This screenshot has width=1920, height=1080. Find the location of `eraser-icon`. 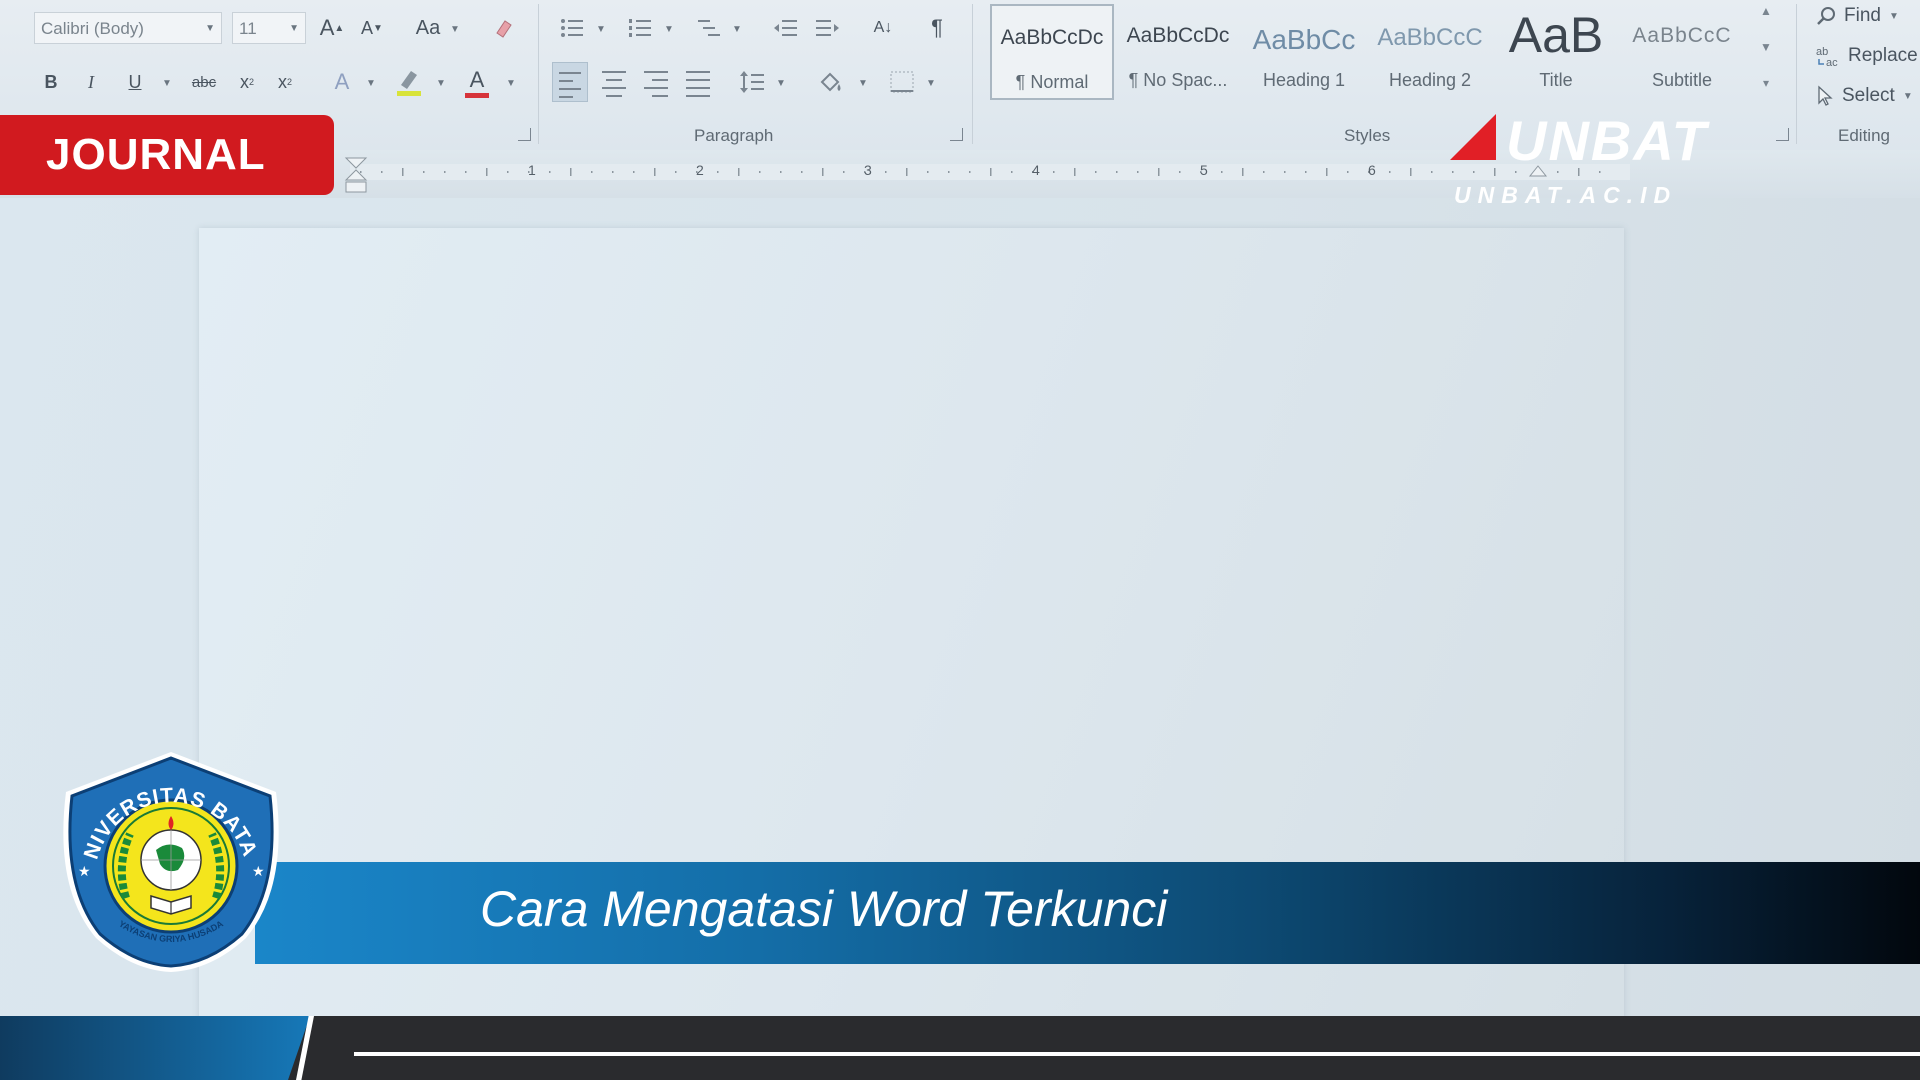

eraser-icon is located at coordinates (504, 29).